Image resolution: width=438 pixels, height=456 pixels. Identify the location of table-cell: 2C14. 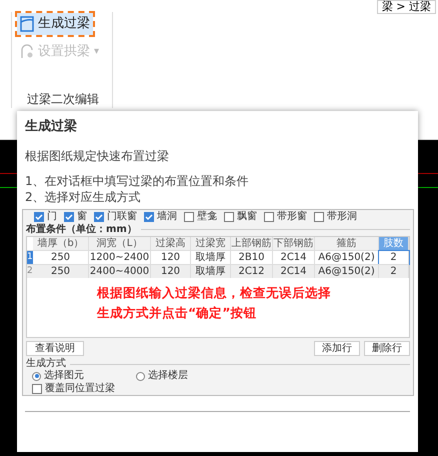
(294, 271).